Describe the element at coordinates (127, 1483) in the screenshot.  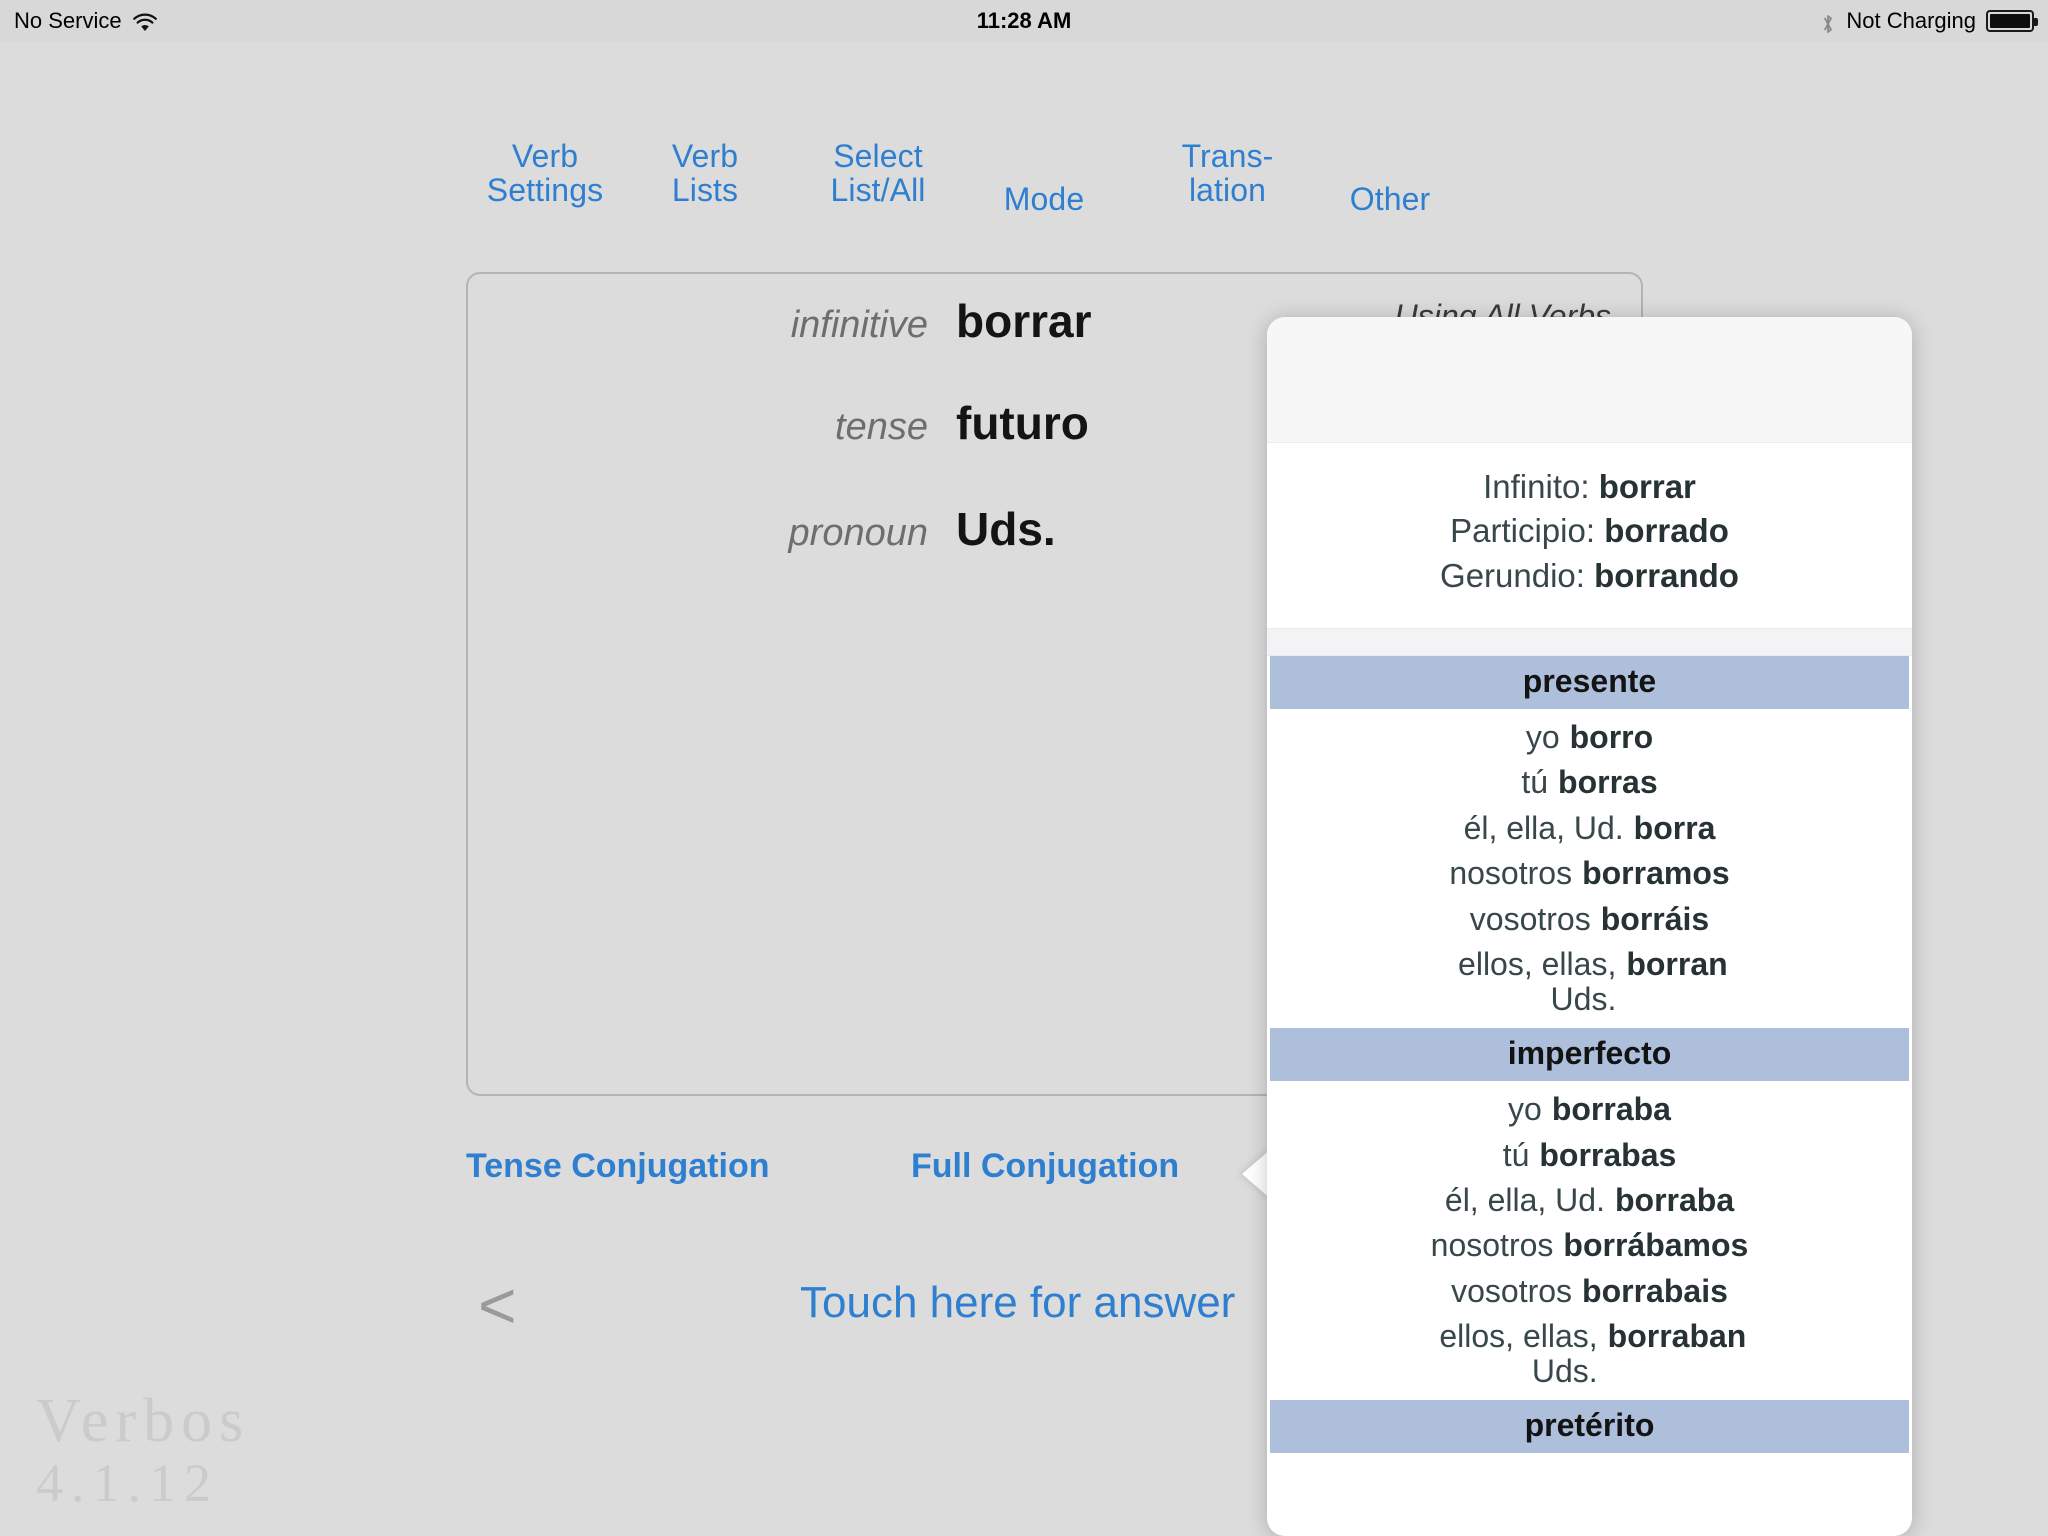
I see `watermark-version: 4.1.12` at that location.